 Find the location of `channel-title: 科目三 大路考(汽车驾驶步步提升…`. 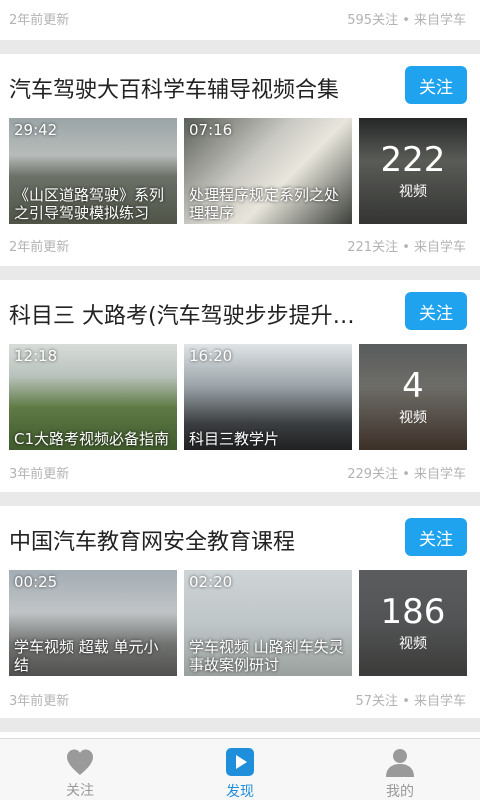

channel-title: 科目三 大路考(汽车驾驶步步提升… is located at coordinates (199, 314).